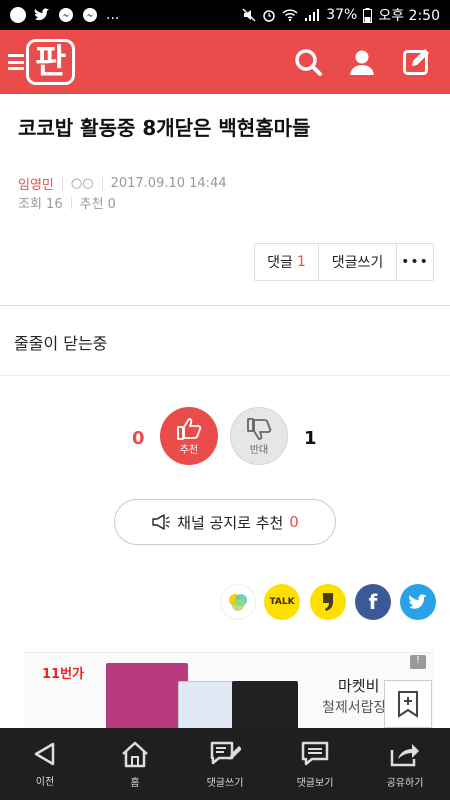  Describe the element at coordinates (290, 15) in the screenshot. I see `wifi-icon` at that location.